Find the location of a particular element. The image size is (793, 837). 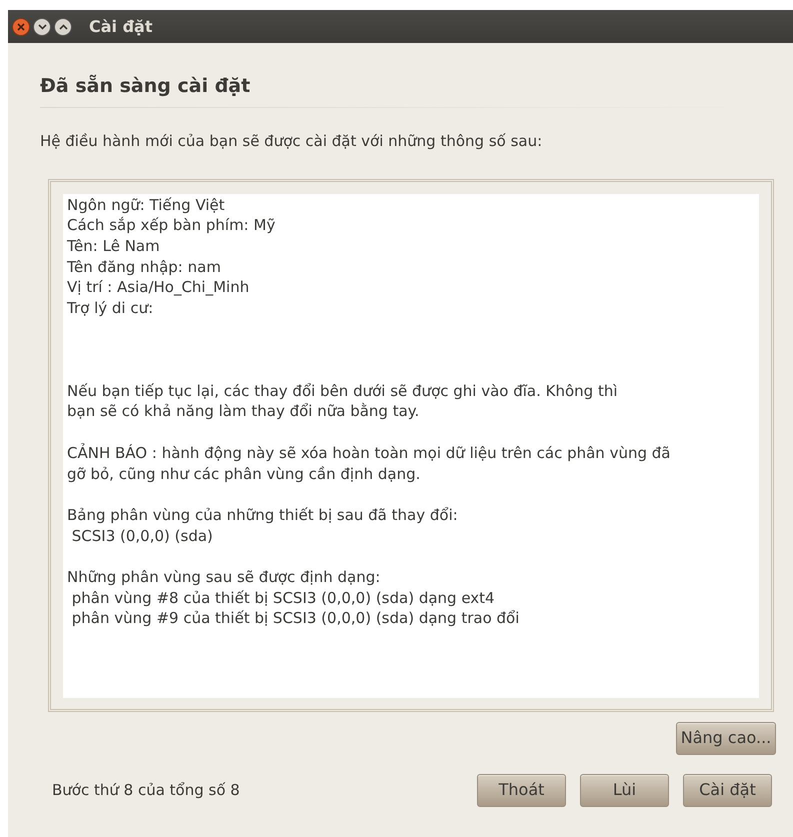

summary-line: SCSI3 (0,0,0) (sda) is located at coordinates (141, 536).